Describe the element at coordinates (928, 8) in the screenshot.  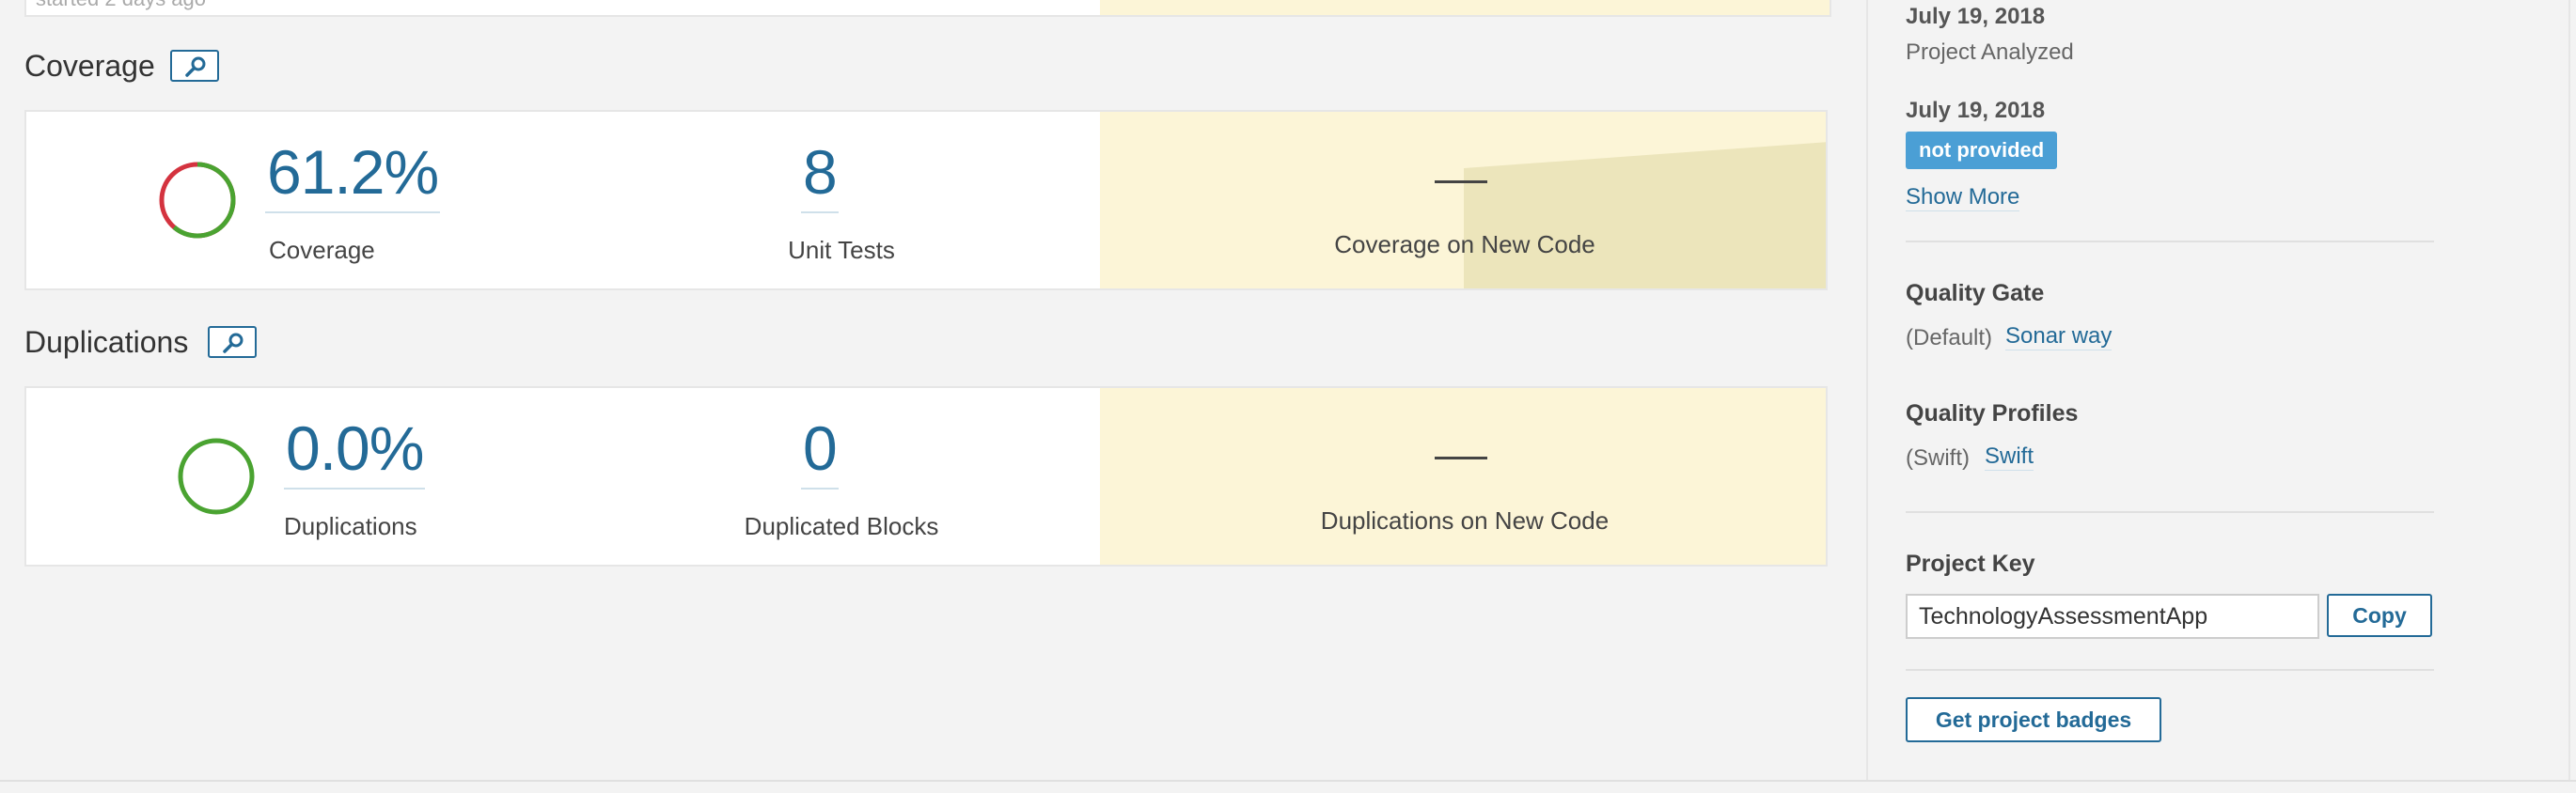
I see `previous-panel: started 2 days ago` at that location.